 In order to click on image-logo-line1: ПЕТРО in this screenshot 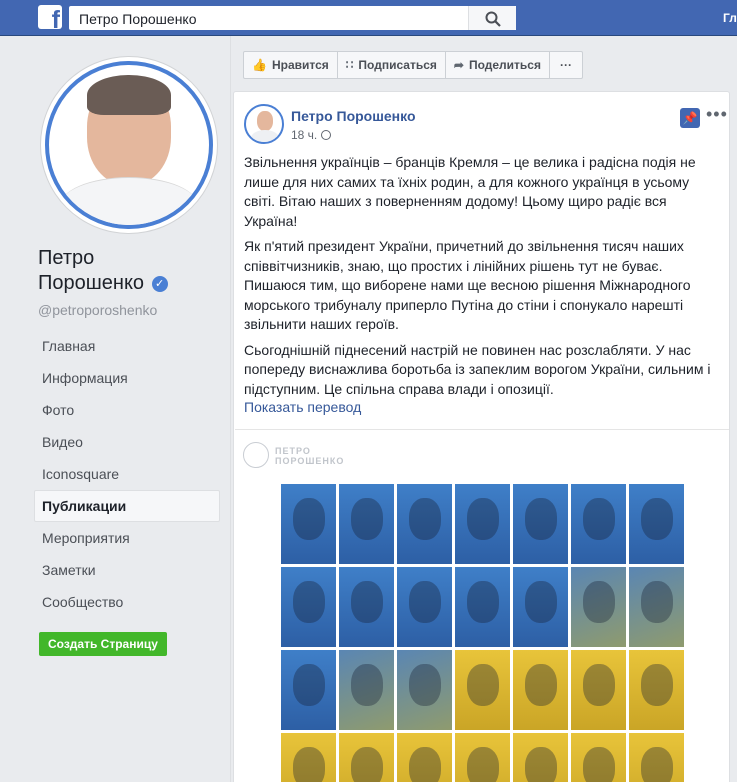, I will do `click(293, 451)`.